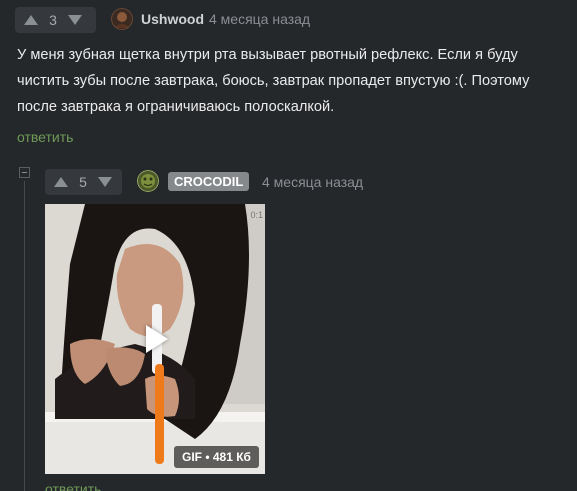 The image size is (577, 491). I want to click on username: CROCODIL, so click(209, 181).